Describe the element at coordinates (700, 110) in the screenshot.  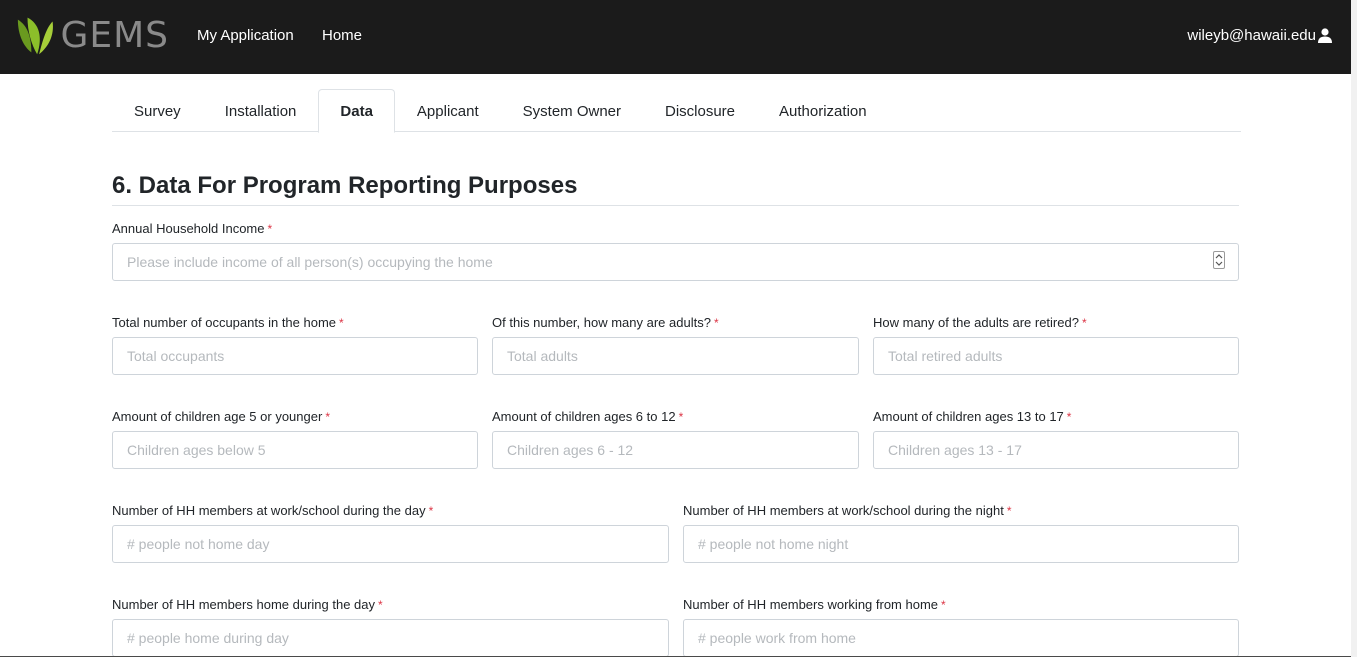
I see `tab-disclosure: Disclosure` at that location.